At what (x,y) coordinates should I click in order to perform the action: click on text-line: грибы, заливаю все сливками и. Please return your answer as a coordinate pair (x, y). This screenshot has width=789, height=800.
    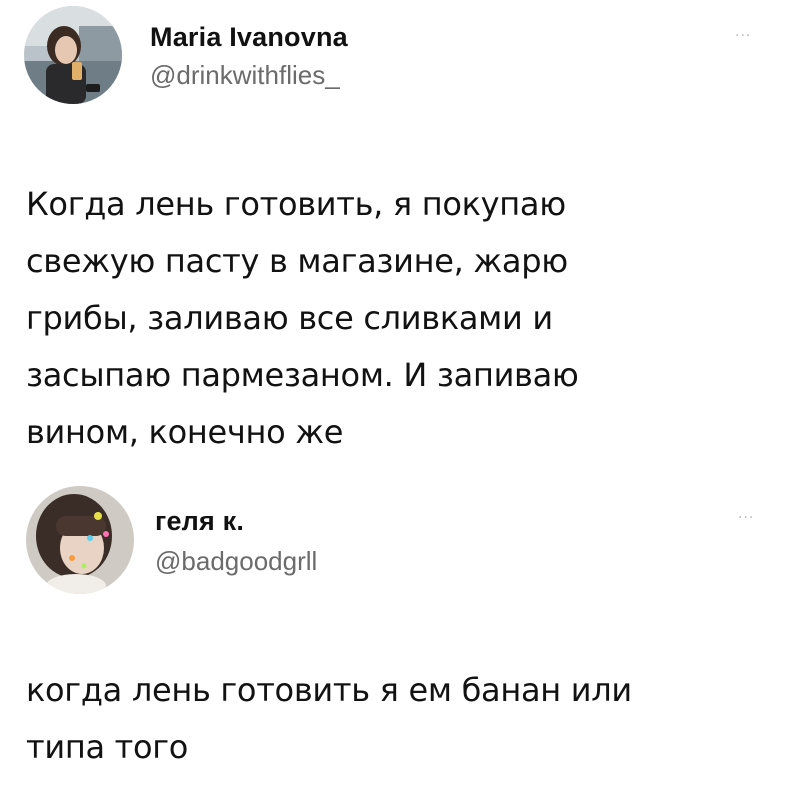
    Looking at the image, I should click on (289, 318).